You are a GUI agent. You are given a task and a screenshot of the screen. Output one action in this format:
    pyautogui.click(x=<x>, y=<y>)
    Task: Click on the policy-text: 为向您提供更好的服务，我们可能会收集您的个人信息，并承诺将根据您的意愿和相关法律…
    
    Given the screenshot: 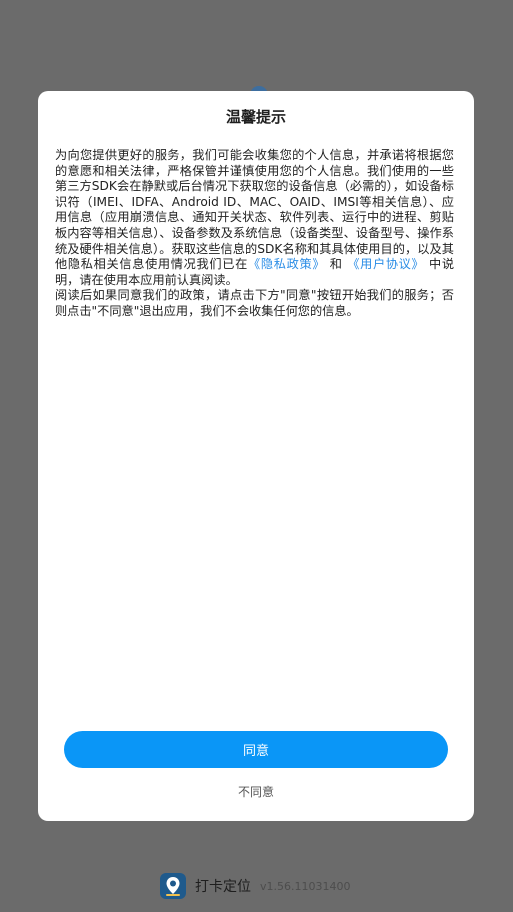 What is the action you would take?
    pyautogui.click(x=254, y=210)
    